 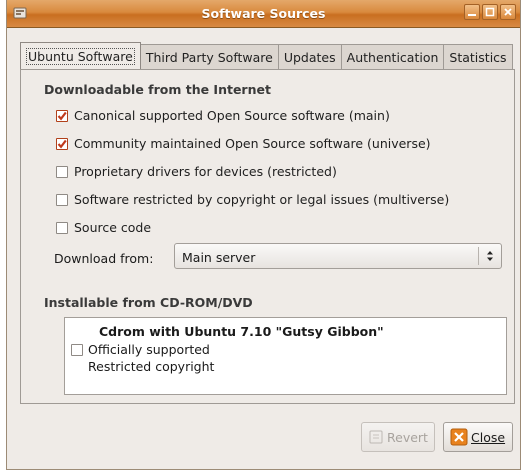 I want to click on tab-label: Authentication, so click(x=392, y=57).